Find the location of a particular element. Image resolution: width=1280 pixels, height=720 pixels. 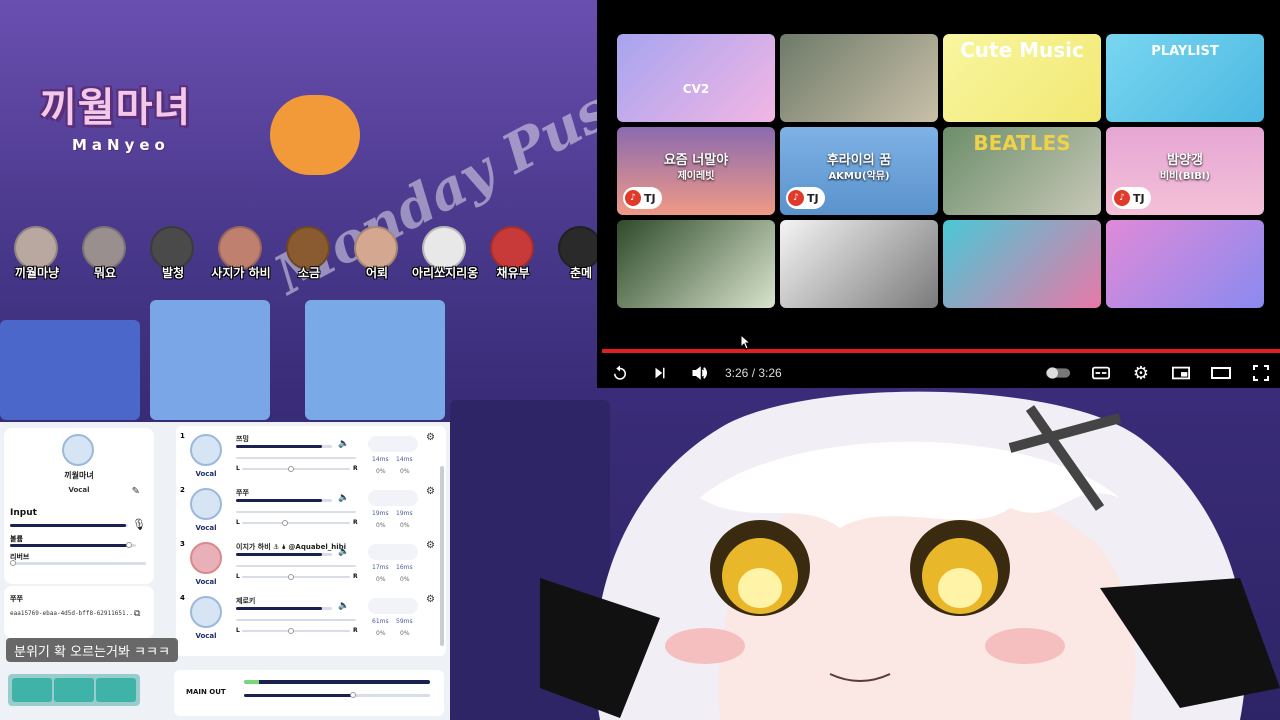

video-suggestion-tile: Cute Music is located at coordinates (1022, 78).